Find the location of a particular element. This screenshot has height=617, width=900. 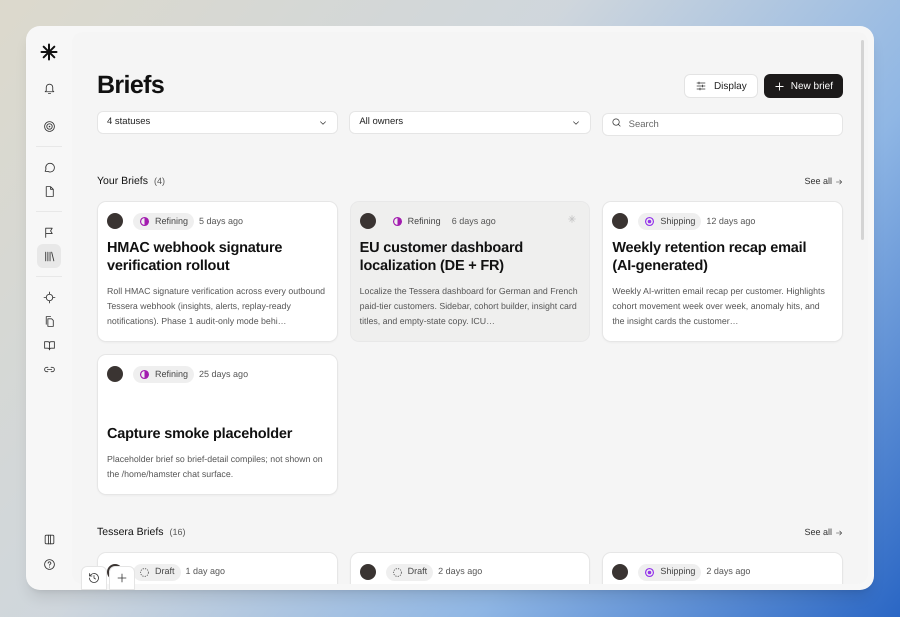

search-field: Search is located at coordinates (722, 124).